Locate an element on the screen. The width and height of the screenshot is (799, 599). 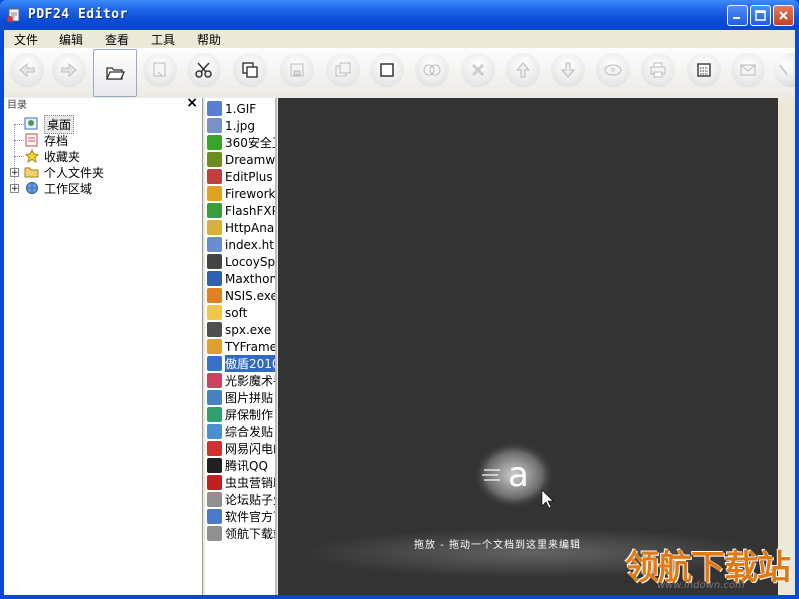
file-list-item: 1.jpg is located at coordinates (241, 125).